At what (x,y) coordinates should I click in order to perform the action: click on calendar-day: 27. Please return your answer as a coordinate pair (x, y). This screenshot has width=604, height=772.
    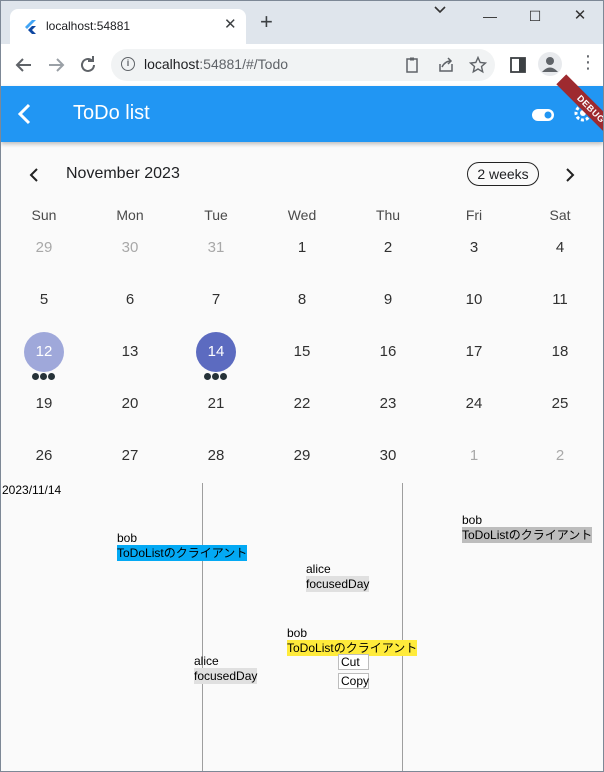
    Looking at the image, I should click on (130, 456).